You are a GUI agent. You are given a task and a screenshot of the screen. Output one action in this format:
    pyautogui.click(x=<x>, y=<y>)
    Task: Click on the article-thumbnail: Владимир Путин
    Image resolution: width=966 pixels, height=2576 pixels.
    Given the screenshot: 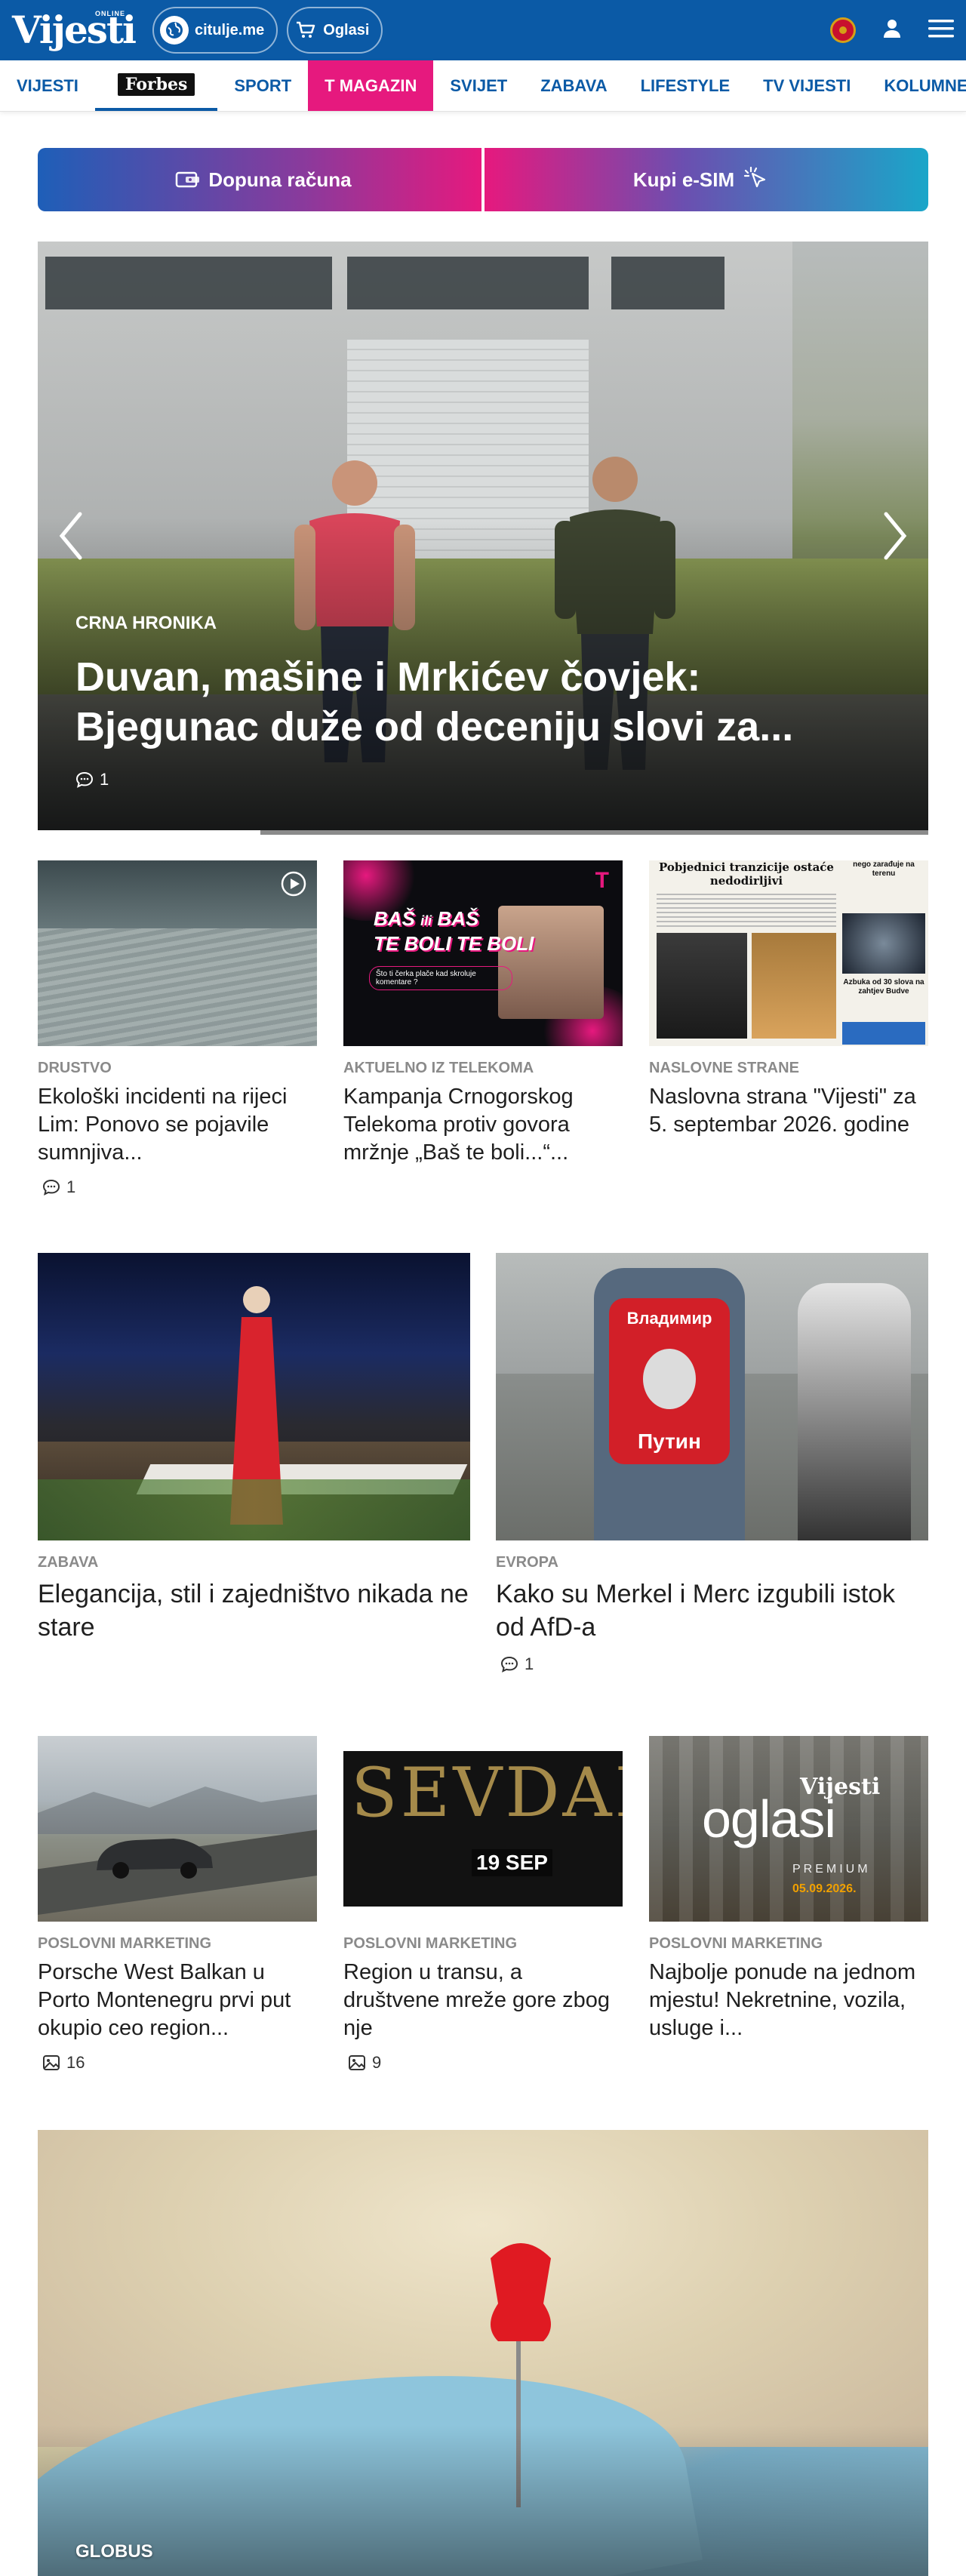 What is the action you would take?
    pyautogui.click(x=712, y=1396)
    